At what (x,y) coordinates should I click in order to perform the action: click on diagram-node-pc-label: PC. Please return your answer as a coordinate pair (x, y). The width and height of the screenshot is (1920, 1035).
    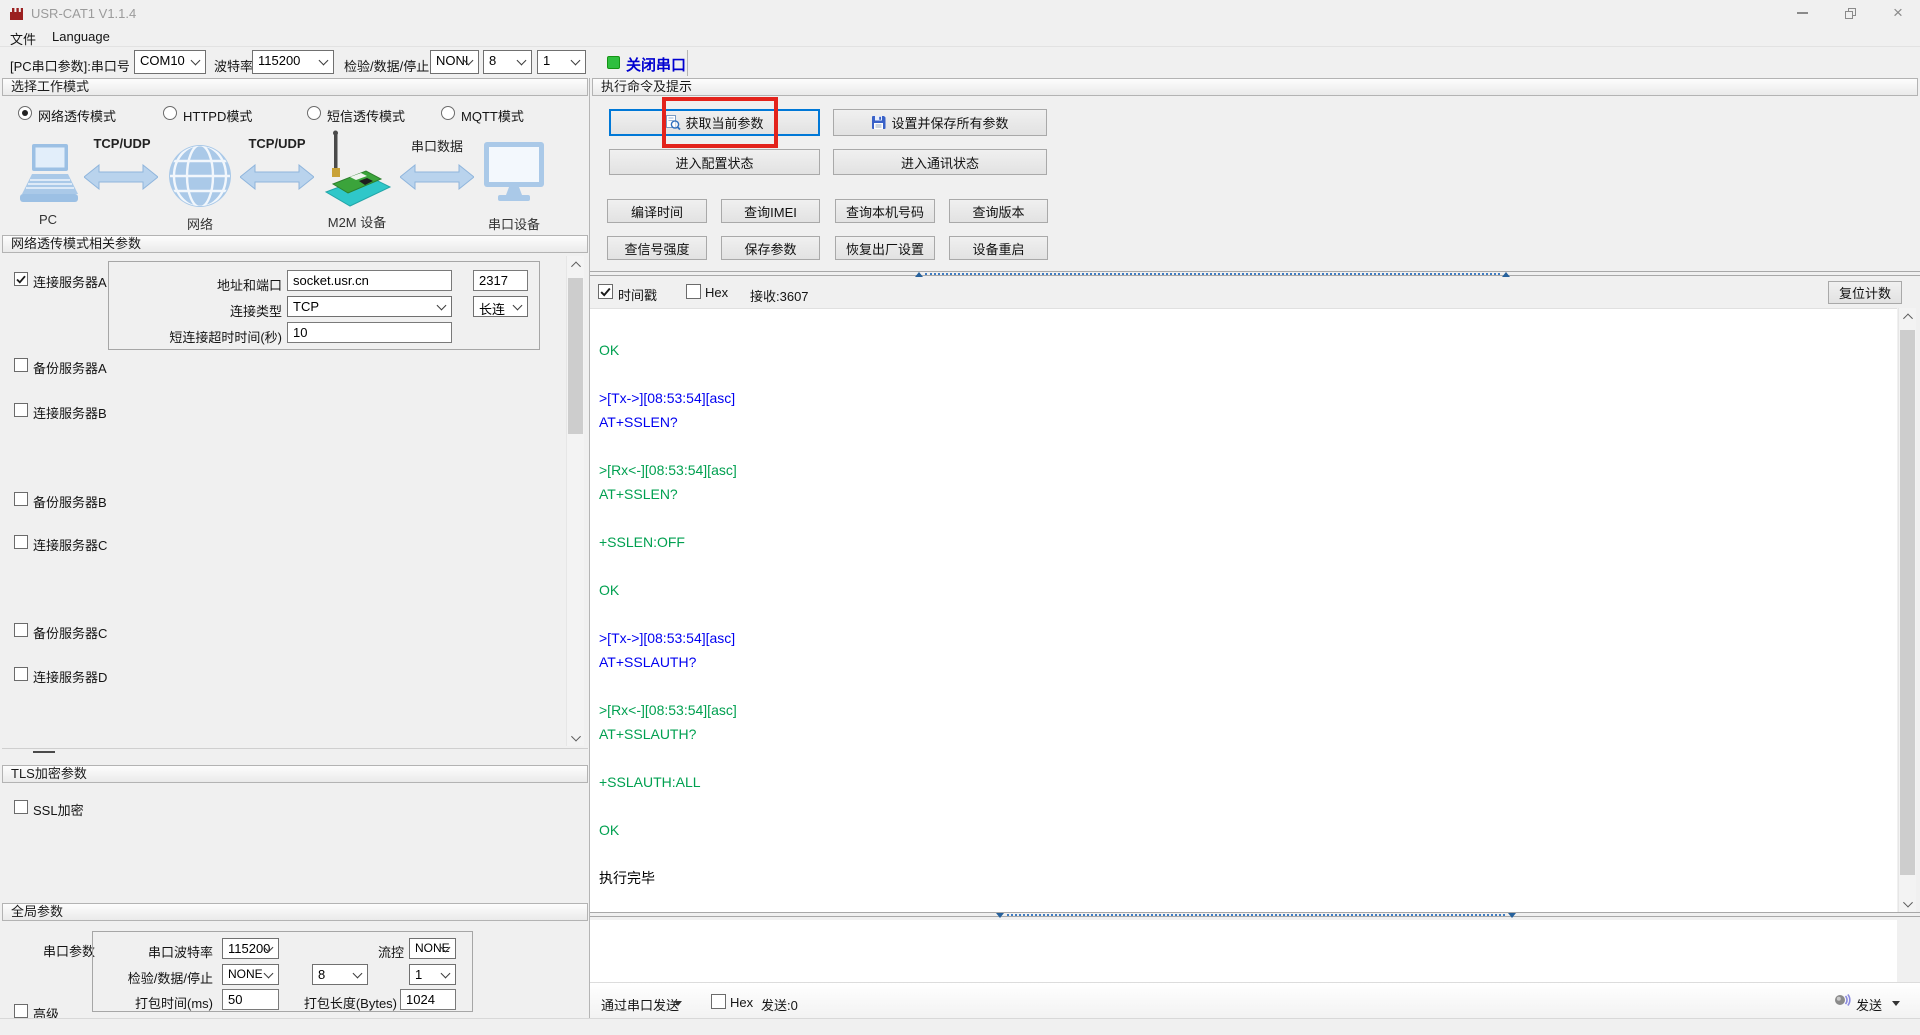
    Looking at the image, I should click on (48, 219).